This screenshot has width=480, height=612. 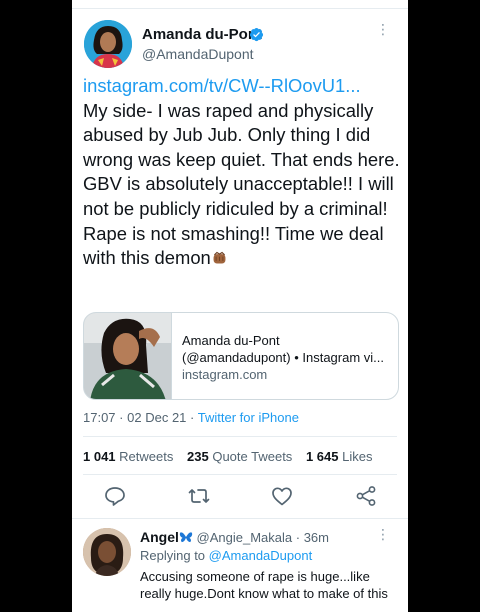 What do you see at coordinates (186, 537) in the screenshot?
I see `butterfly-icon` at bounding box center [186, 537].